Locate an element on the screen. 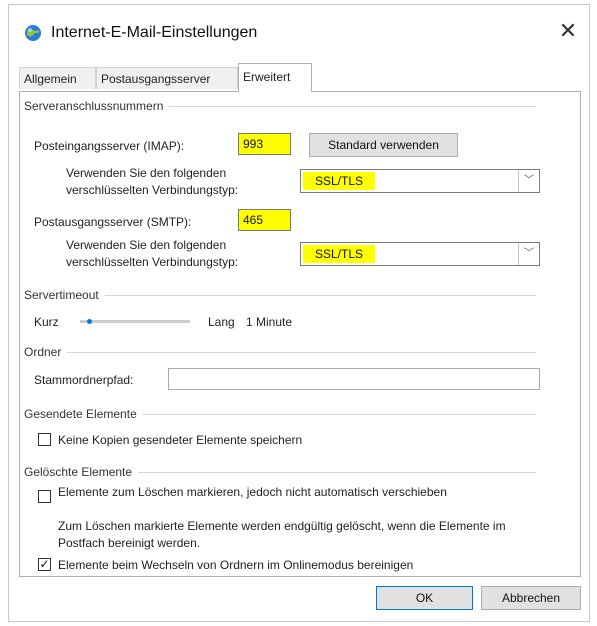  group-divider is located at coordinates (280, 352).